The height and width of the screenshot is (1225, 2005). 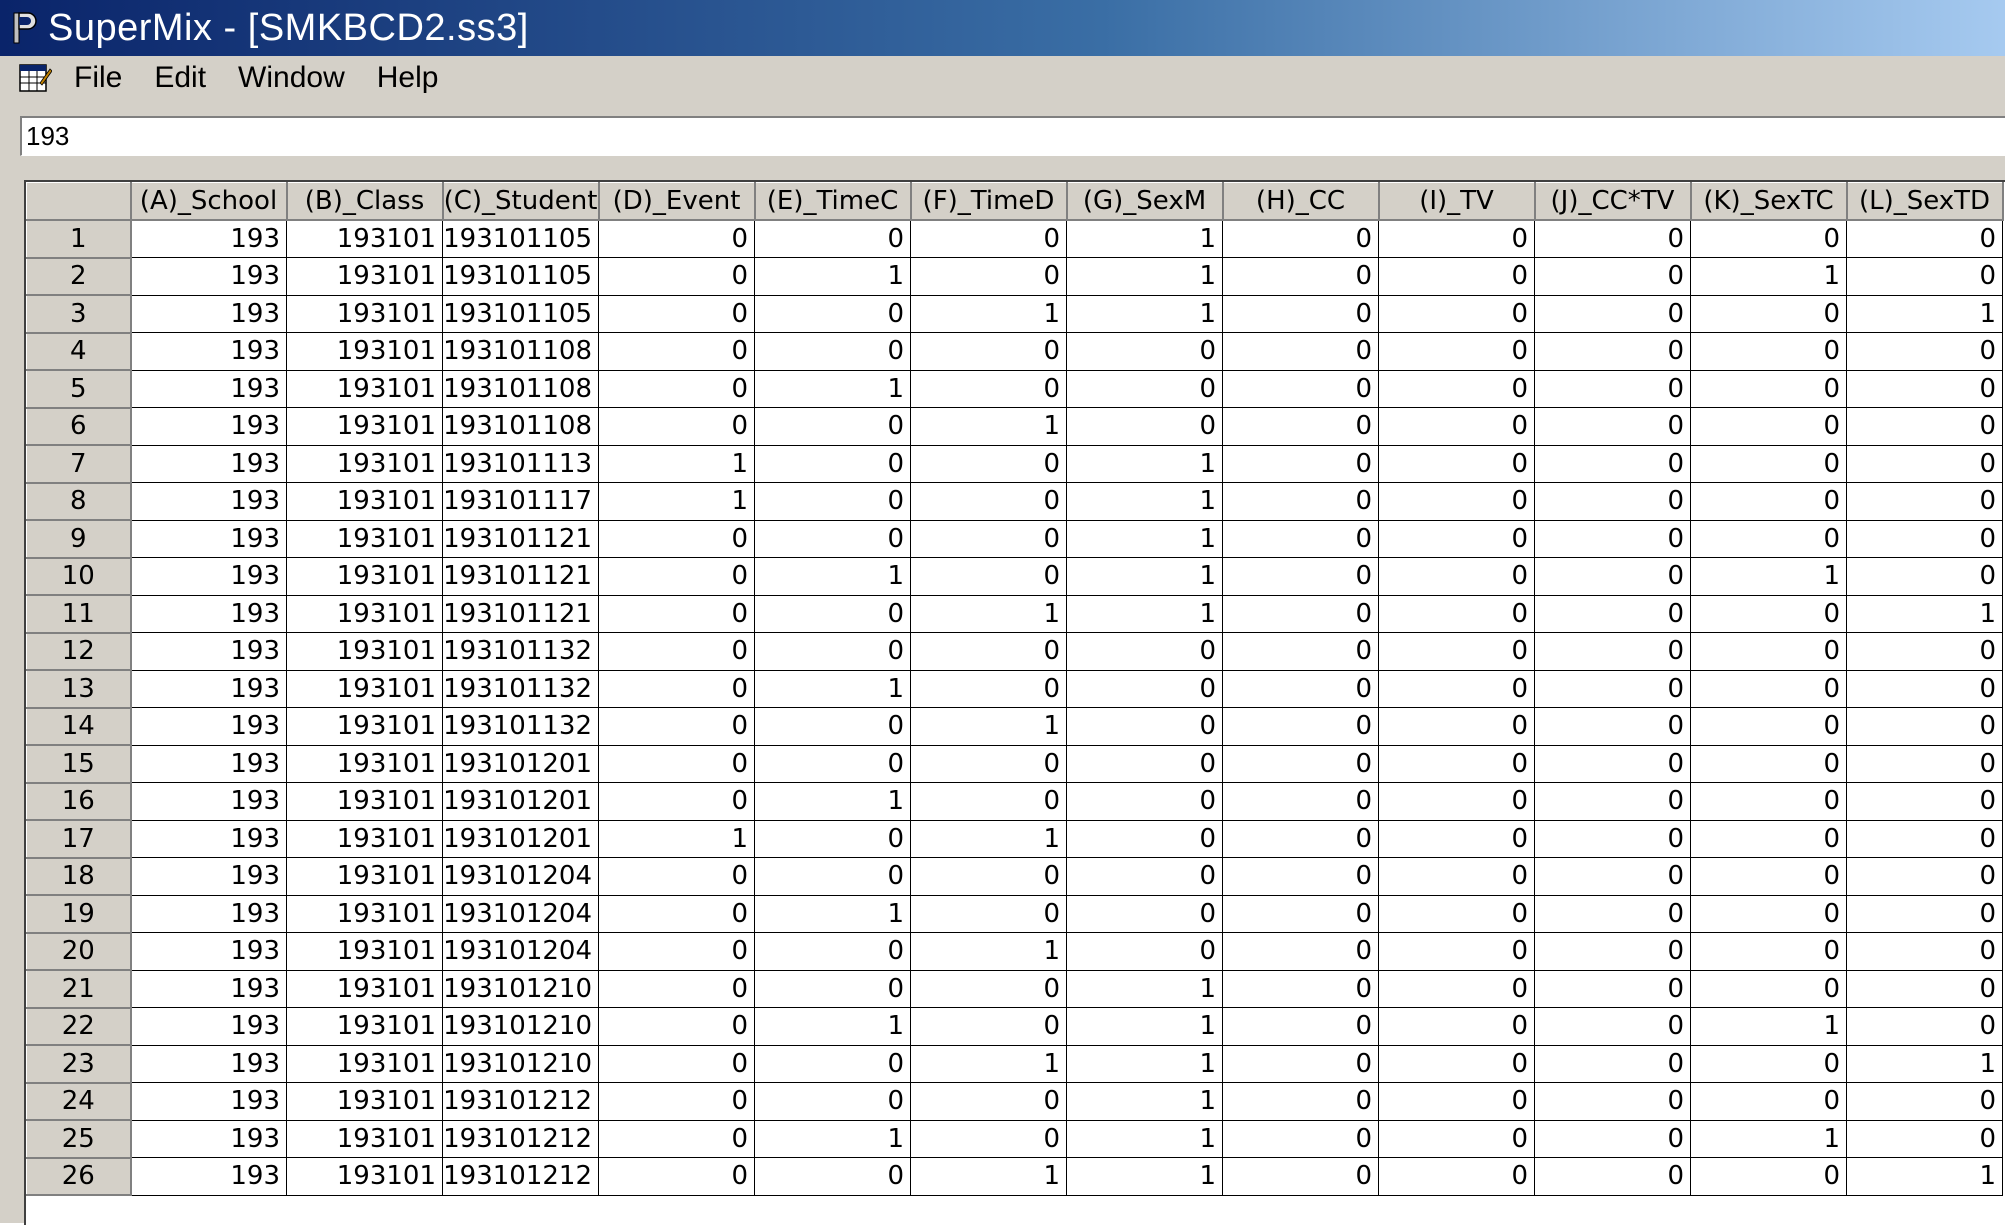 What do you see at coordinates (79, 726) in the screenshot?
I see `row-header: 14` at bounding box center [79, 726].